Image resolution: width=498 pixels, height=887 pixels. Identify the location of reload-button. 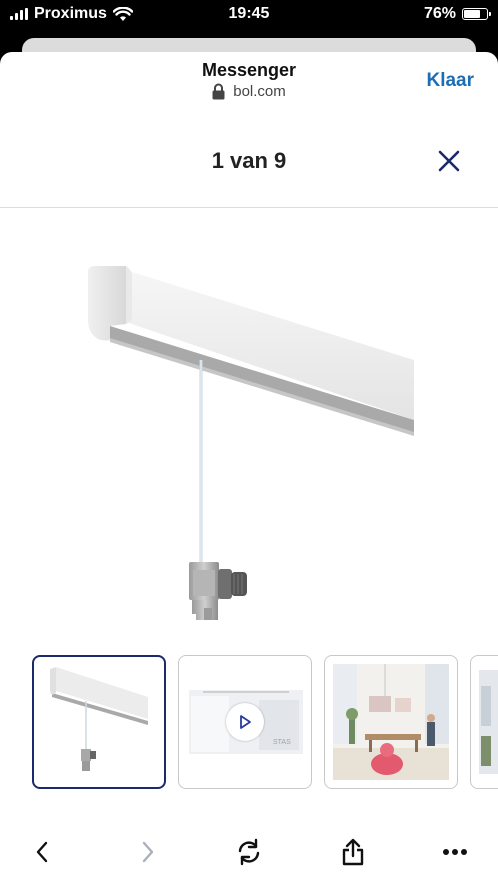
(249, 852).